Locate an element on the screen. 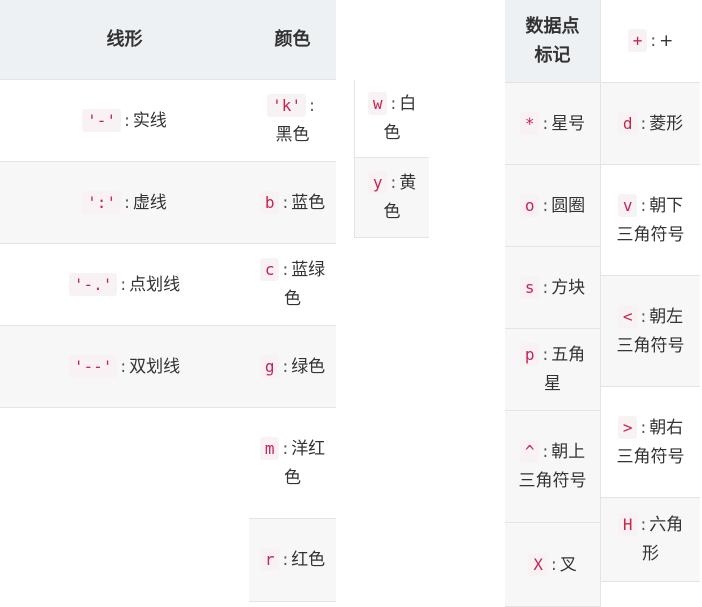 The width and height of the screenshot is (702, 607). marker-row: p: 五角星 is located at coordinates (552, 370).